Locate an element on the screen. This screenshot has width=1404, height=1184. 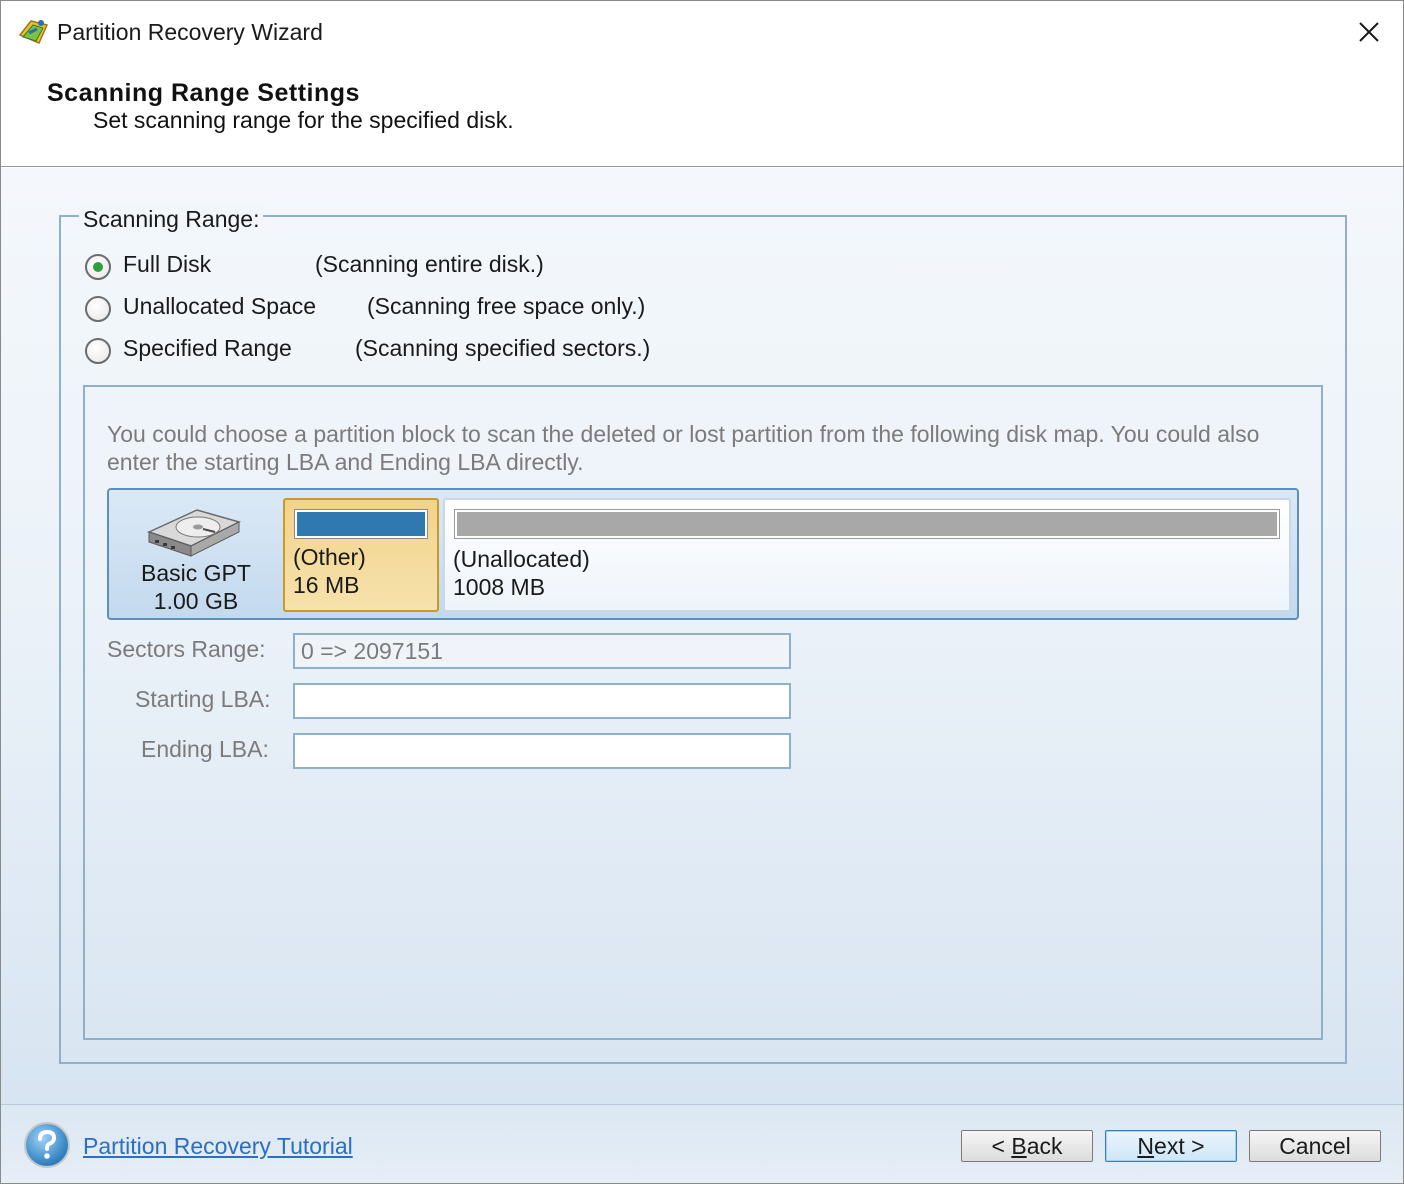
partition-label: (Other) is located at coordinates (329, 557).